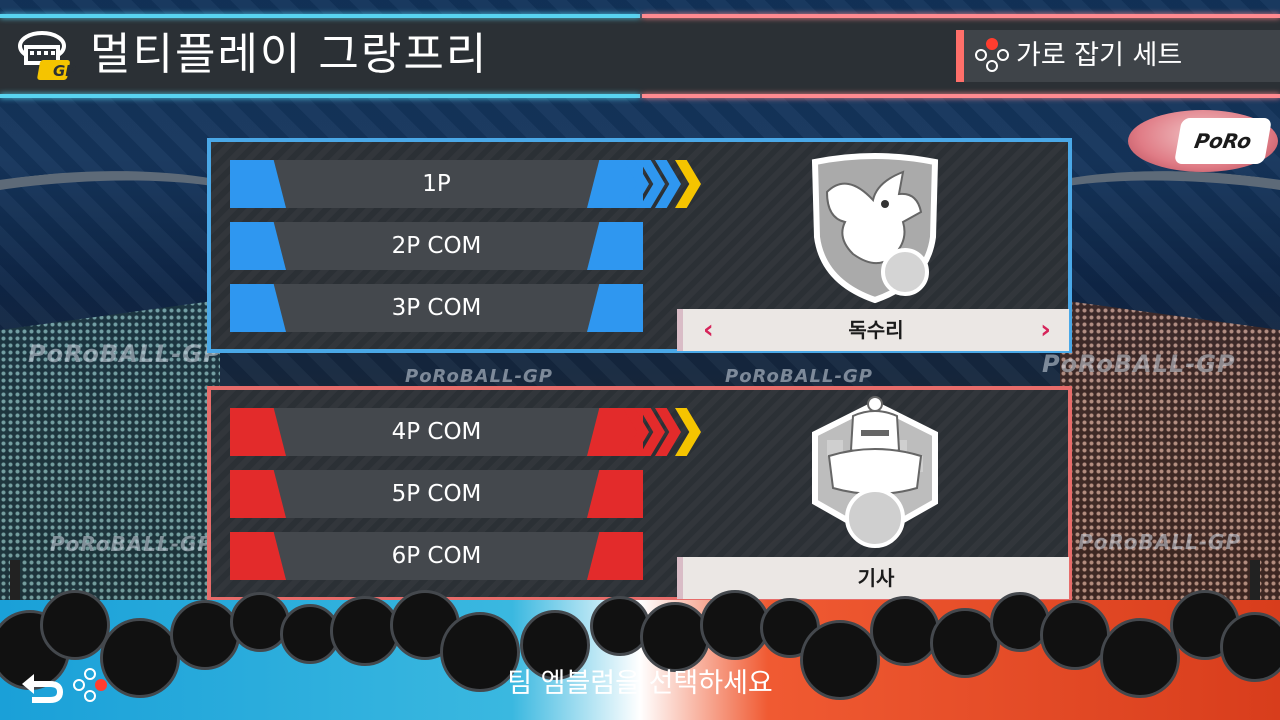 The image size is (1280, 720). I want to click on player-slot: 5P COM, so click(436, 494).